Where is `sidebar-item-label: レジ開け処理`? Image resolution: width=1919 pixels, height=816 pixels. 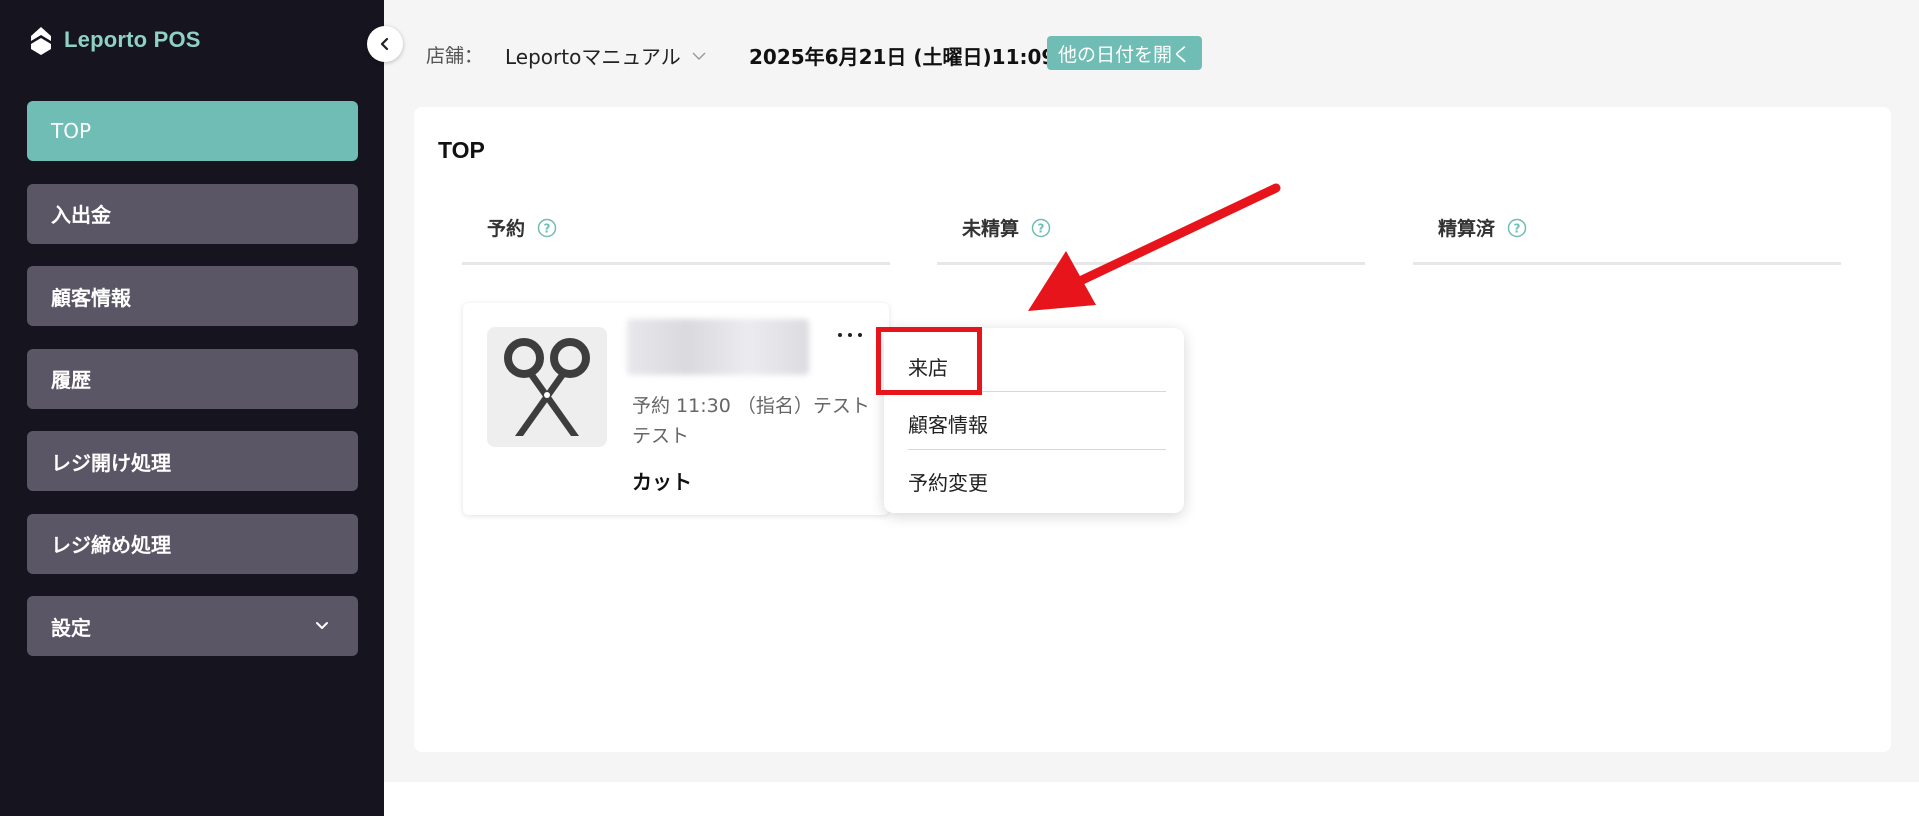 sidebar-item-label: レジ開け処理 is located at coordinates (111, 462).